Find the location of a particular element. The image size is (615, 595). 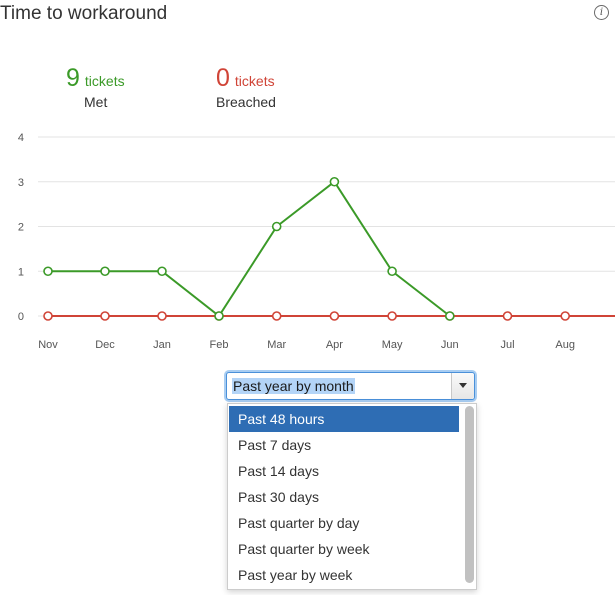

x-tick-label: Apr is located at coordinates (334, 345).